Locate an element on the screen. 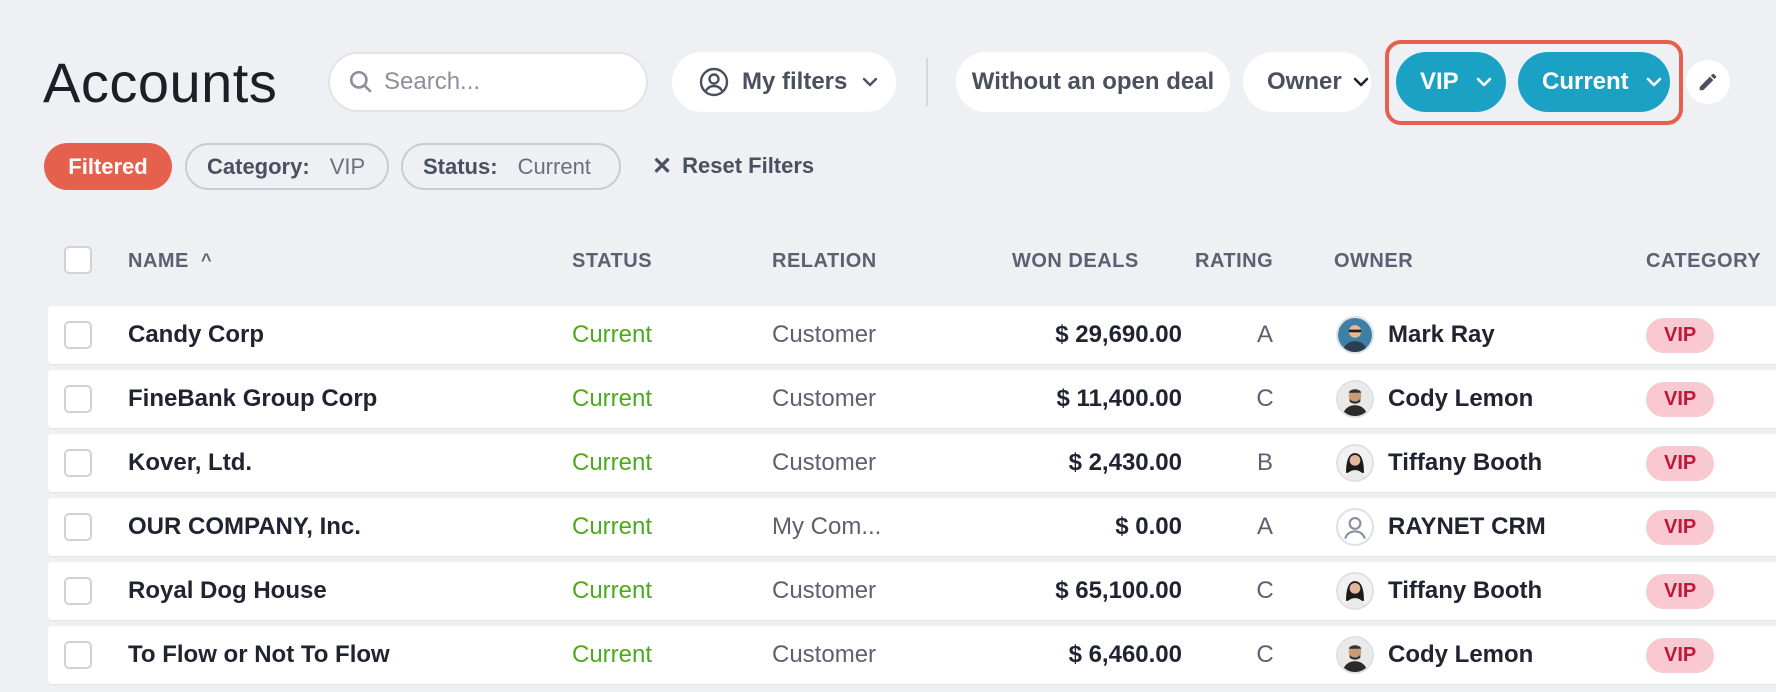  without-open-deal-filter-button: Without an open deal is located at coordinates (1093, 82).